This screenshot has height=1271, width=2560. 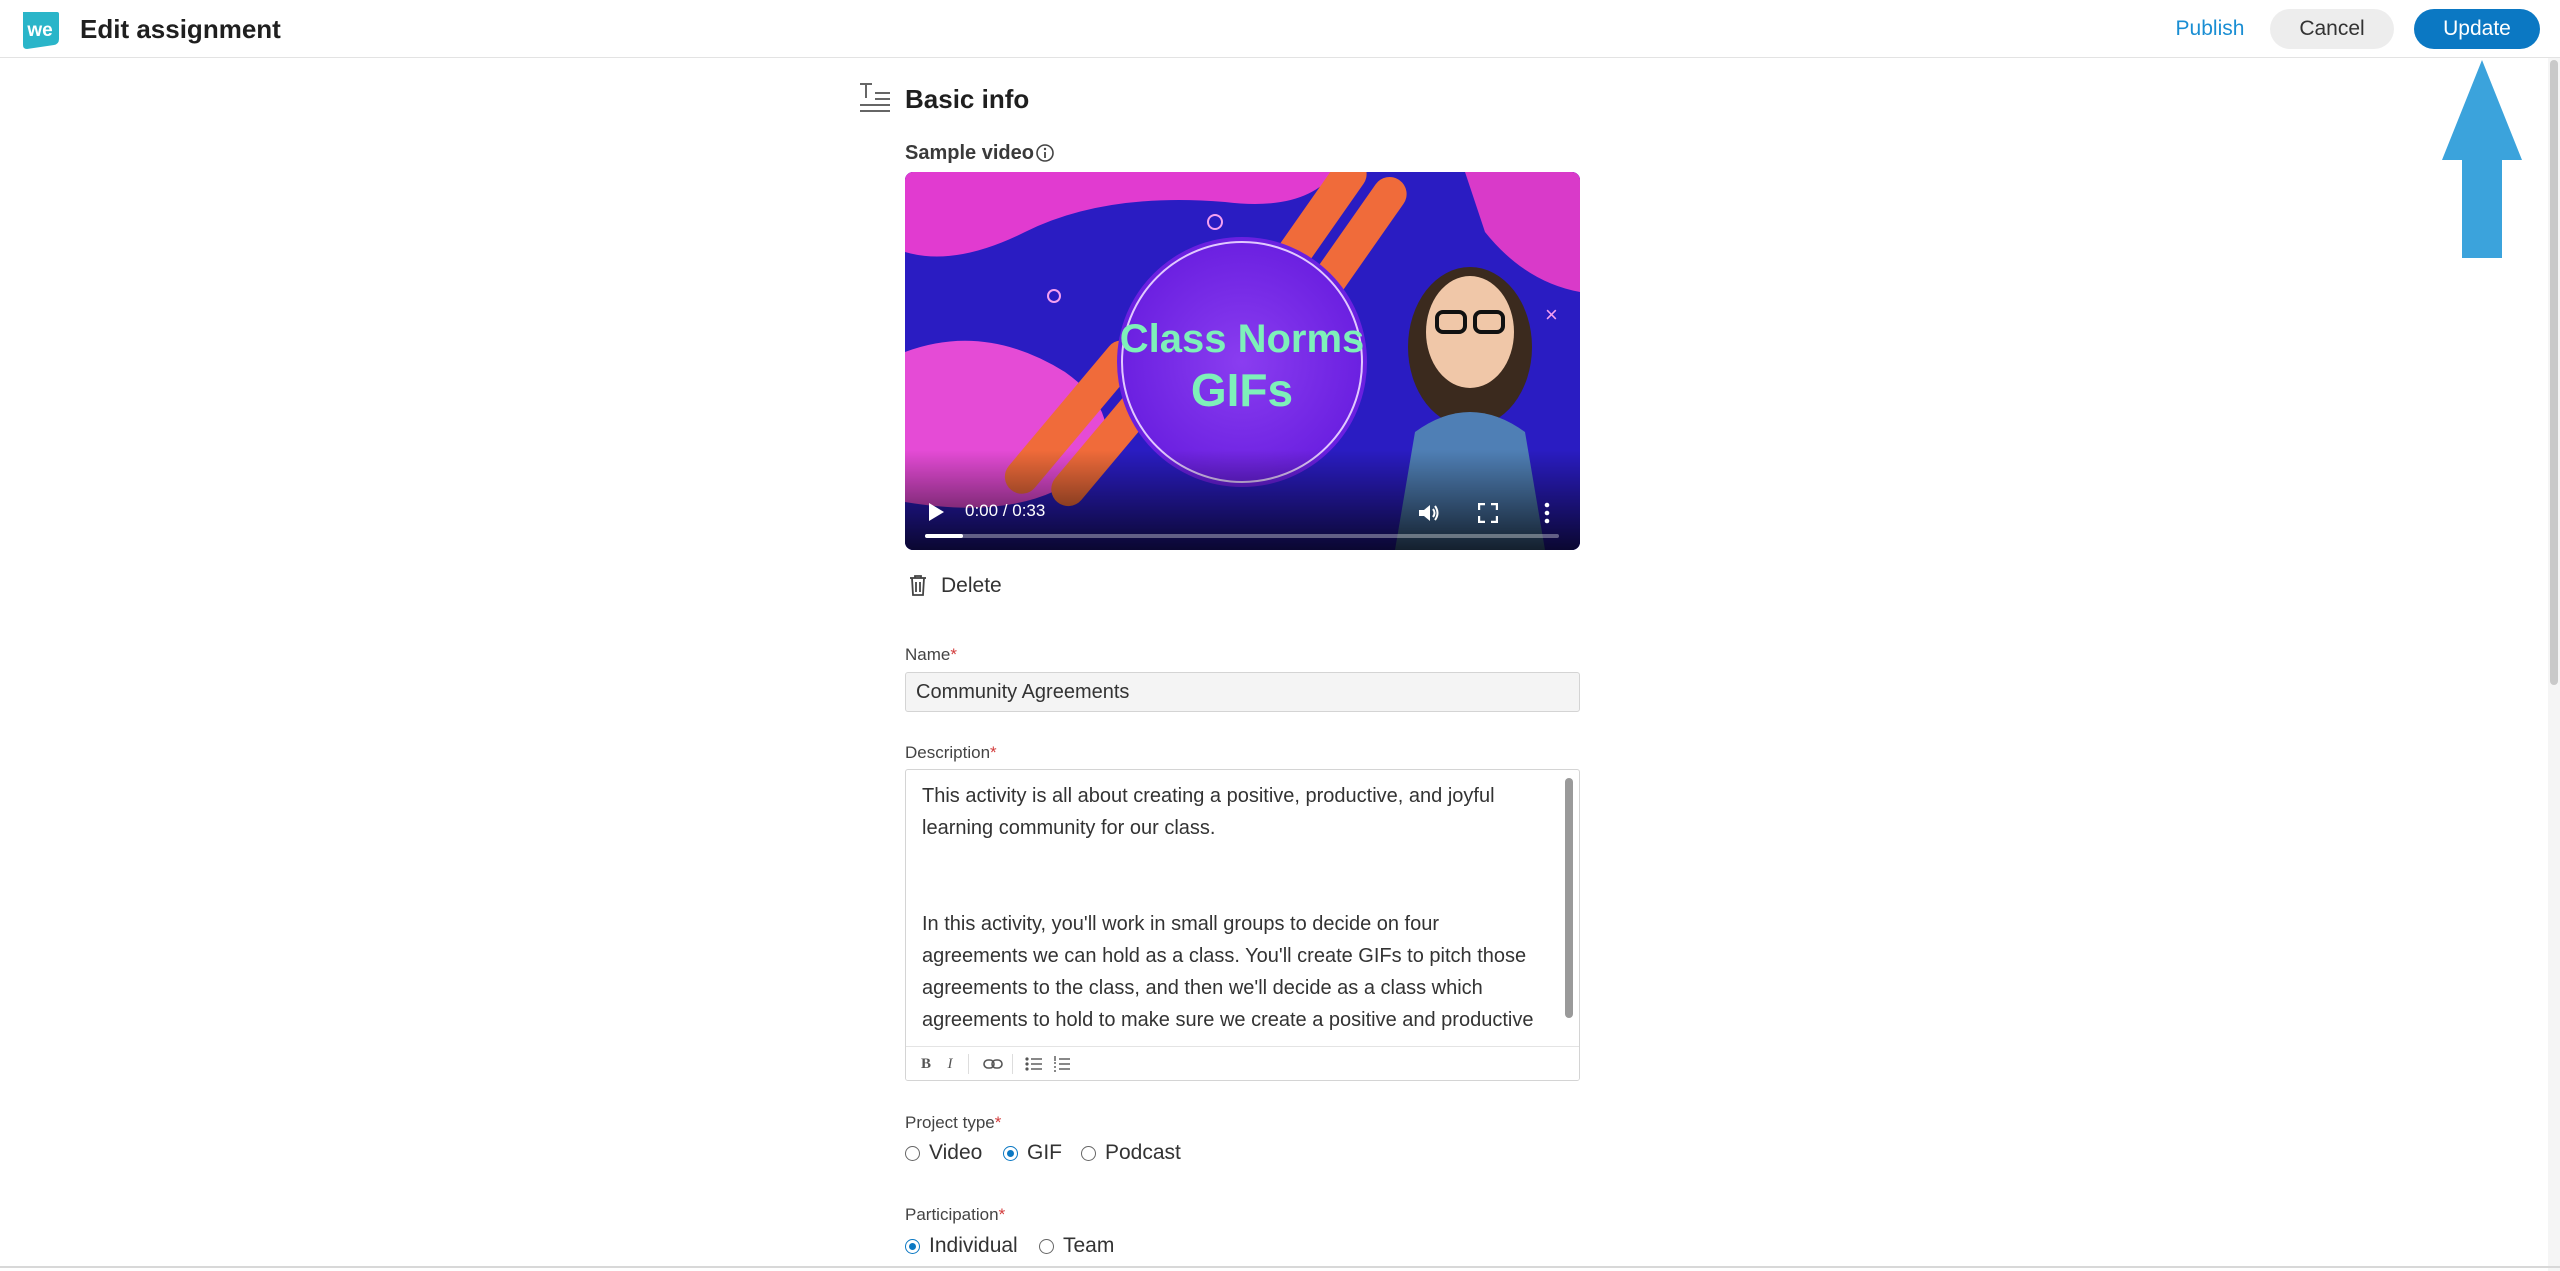 What do you see at coordinates (2482, 159) in the screenshot?
I see `arrow-up-icon` at bounding box center [2482, 159].